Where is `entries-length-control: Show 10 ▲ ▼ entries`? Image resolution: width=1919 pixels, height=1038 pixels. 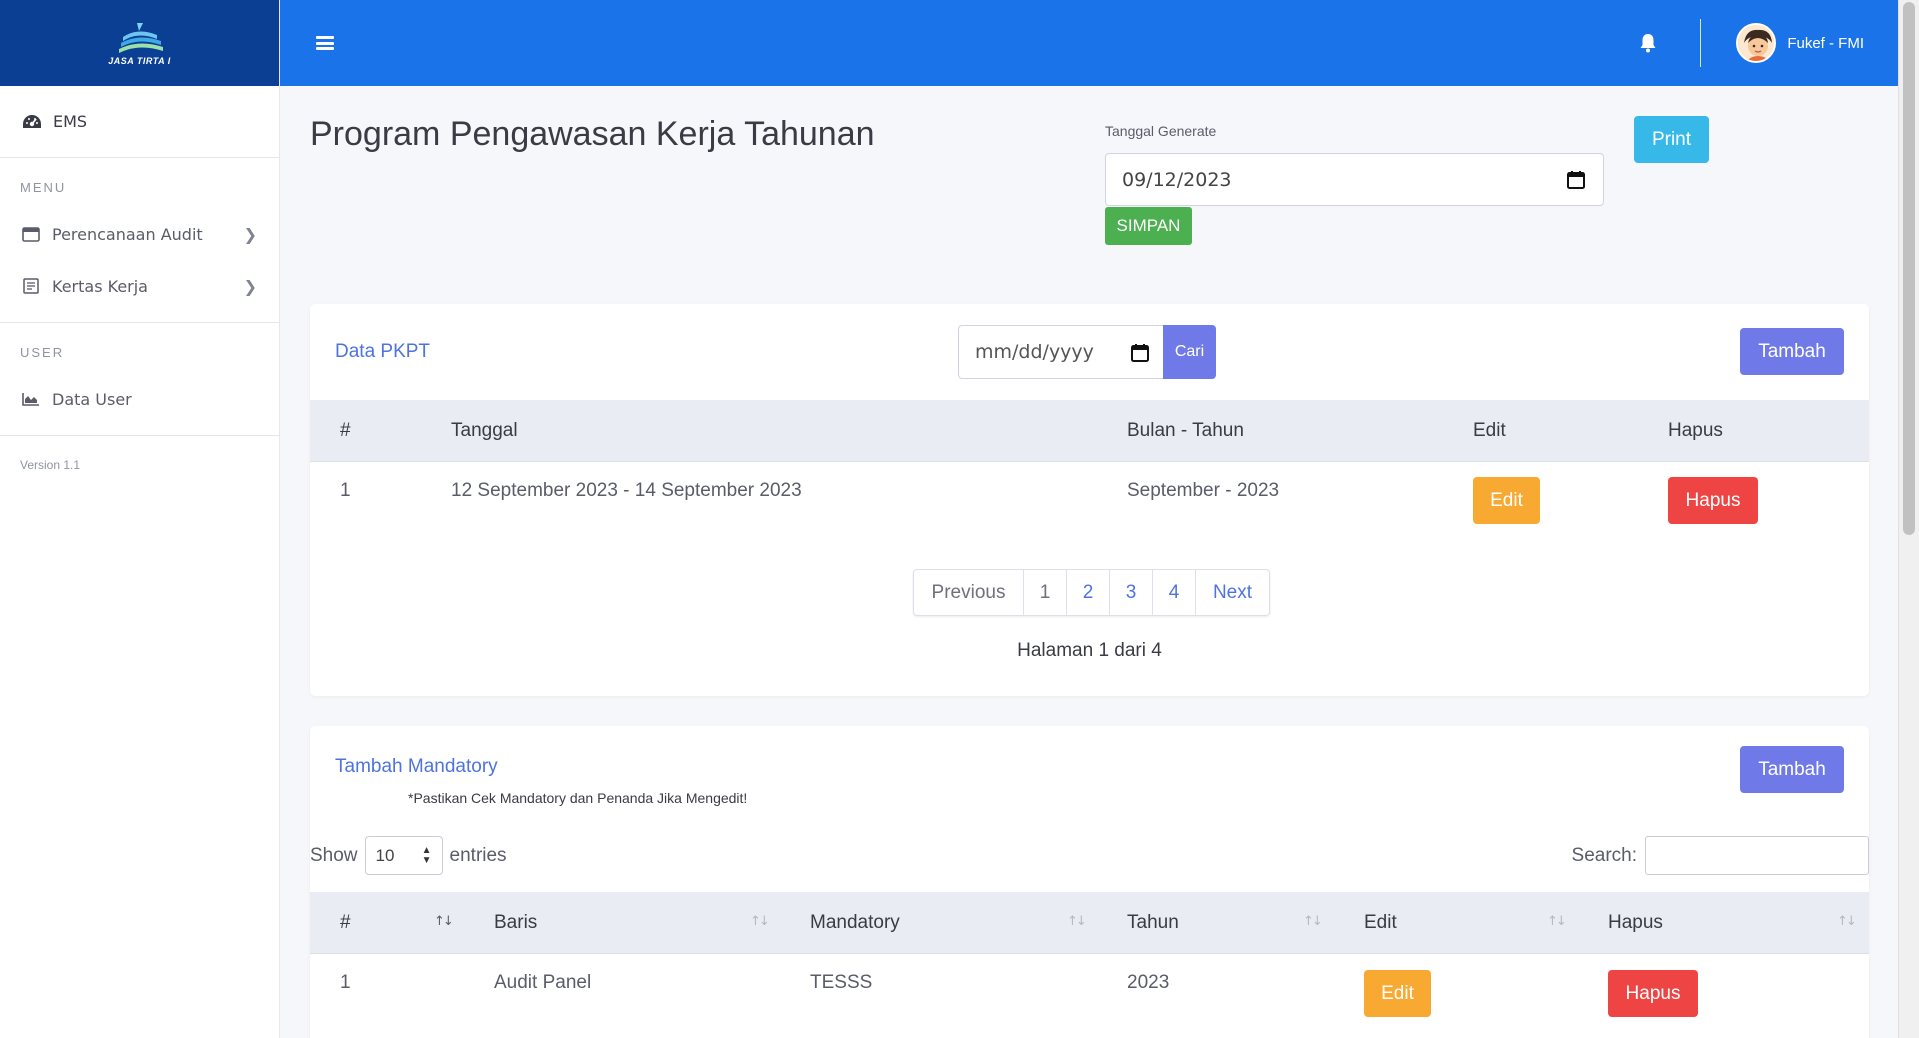 entries-length-control: Show 10 ▲ ▼ entries is located at coordinates (408, 855).